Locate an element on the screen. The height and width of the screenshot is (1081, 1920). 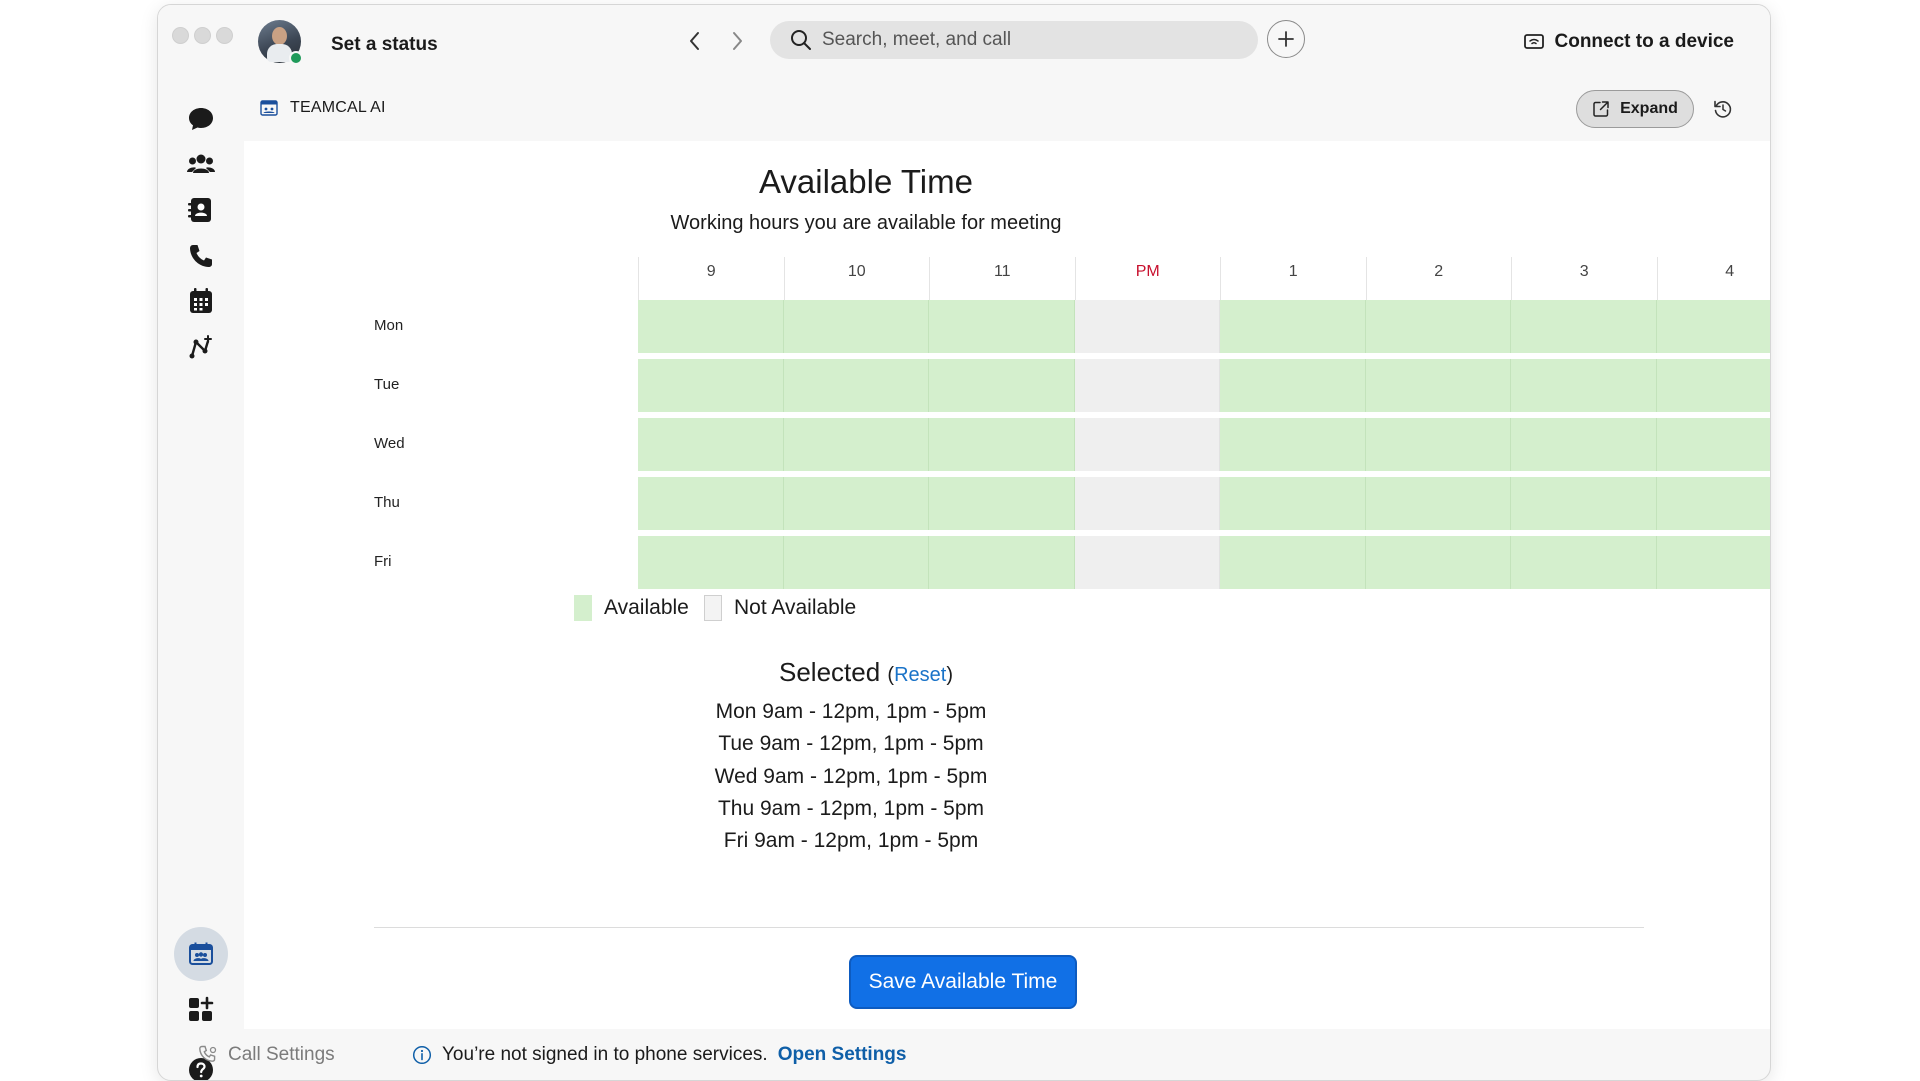
apps-grid-icon is located at coordinates (201, 1008).